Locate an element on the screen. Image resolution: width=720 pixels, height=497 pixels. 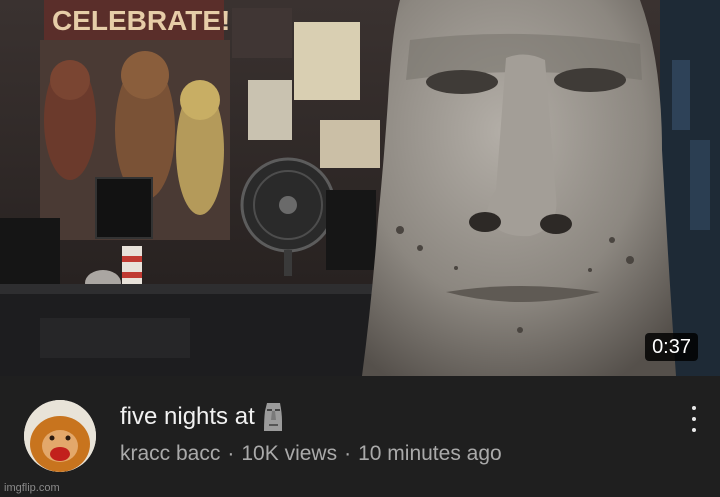
channel-avatar is located at coordinates (60, 436).